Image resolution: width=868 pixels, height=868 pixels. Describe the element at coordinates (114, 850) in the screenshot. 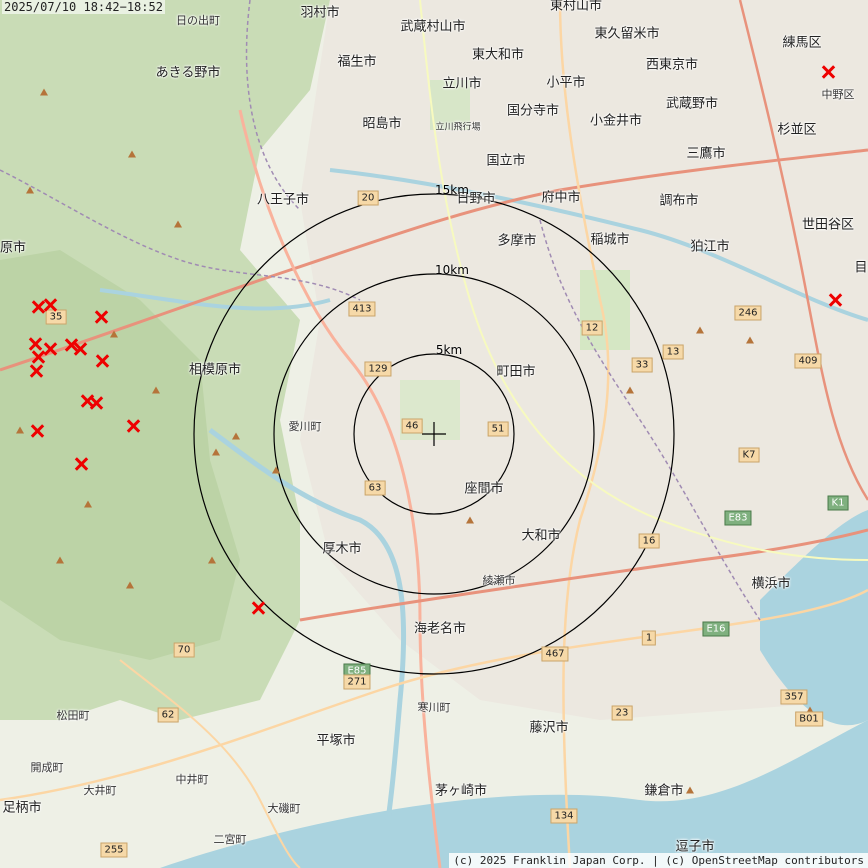

I see `route-shield: 255` at that location.